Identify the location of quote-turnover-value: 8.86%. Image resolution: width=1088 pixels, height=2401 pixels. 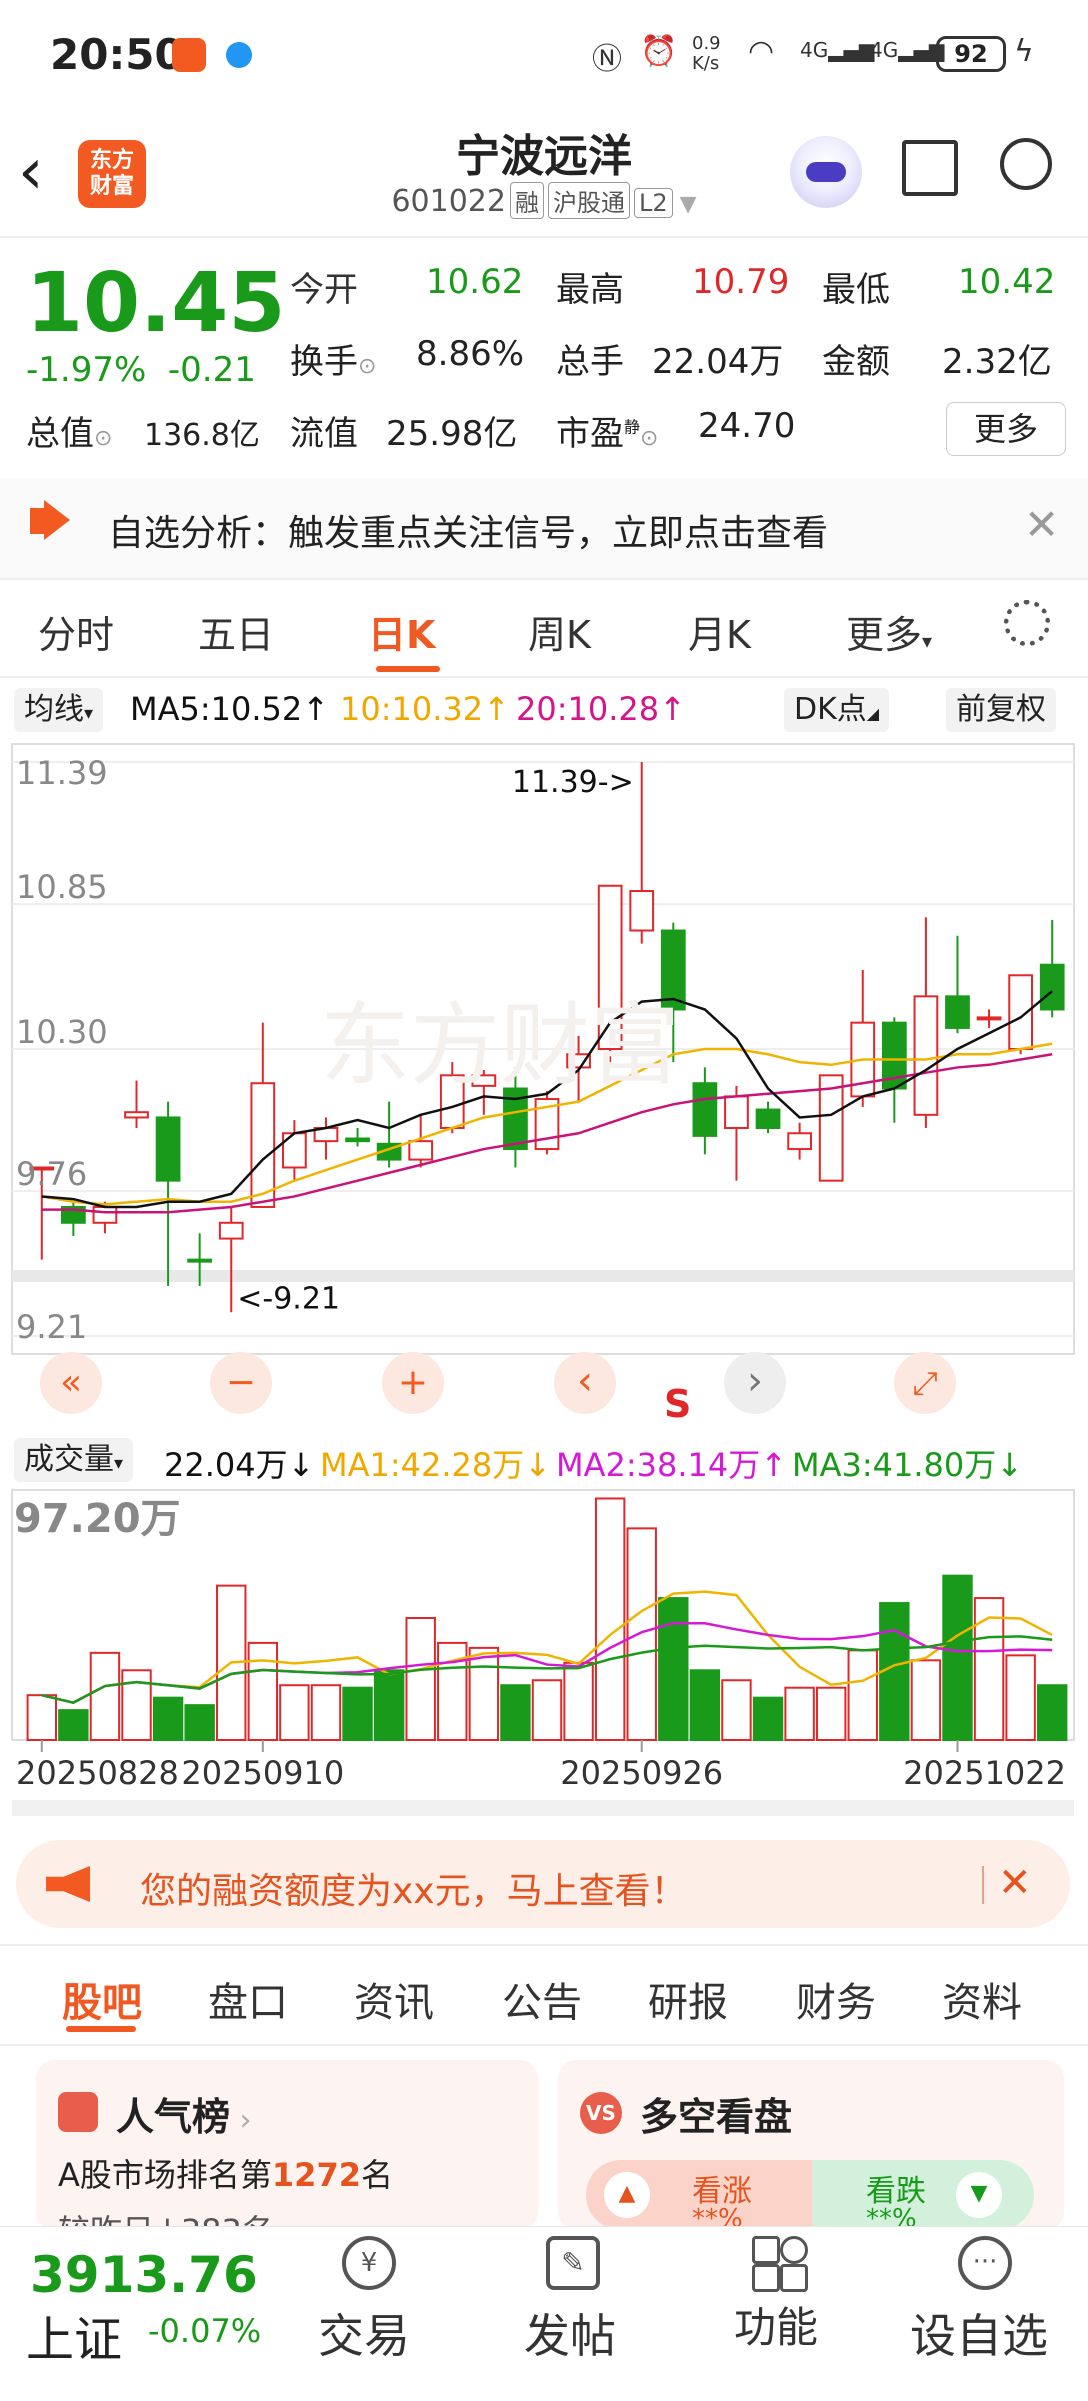
(470, 354).